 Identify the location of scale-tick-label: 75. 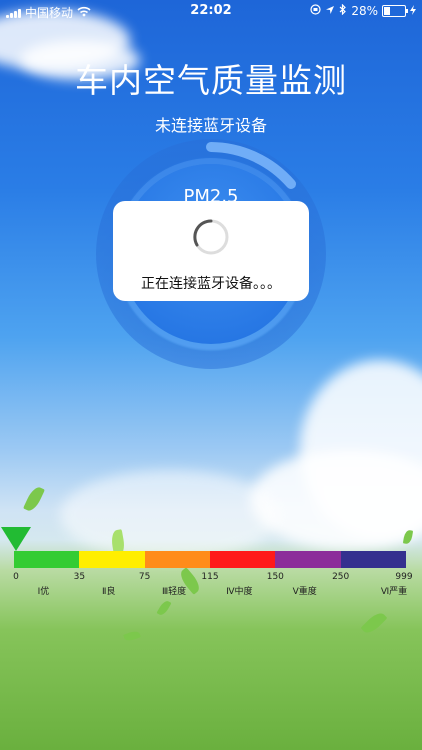
(144, 577).